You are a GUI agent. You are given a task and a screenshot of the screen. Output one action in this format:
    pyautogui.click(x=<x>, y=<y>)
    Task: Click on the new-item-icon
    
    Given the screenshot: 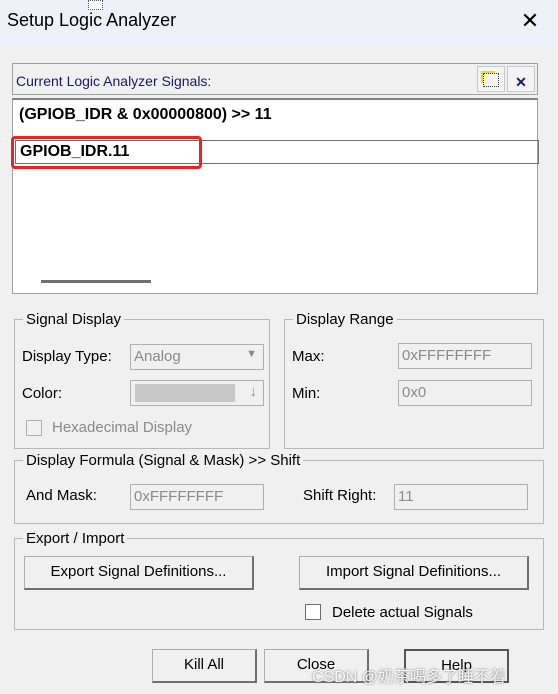 What is the action you would take?
    pyautogui.click(x=491, y=80)
    